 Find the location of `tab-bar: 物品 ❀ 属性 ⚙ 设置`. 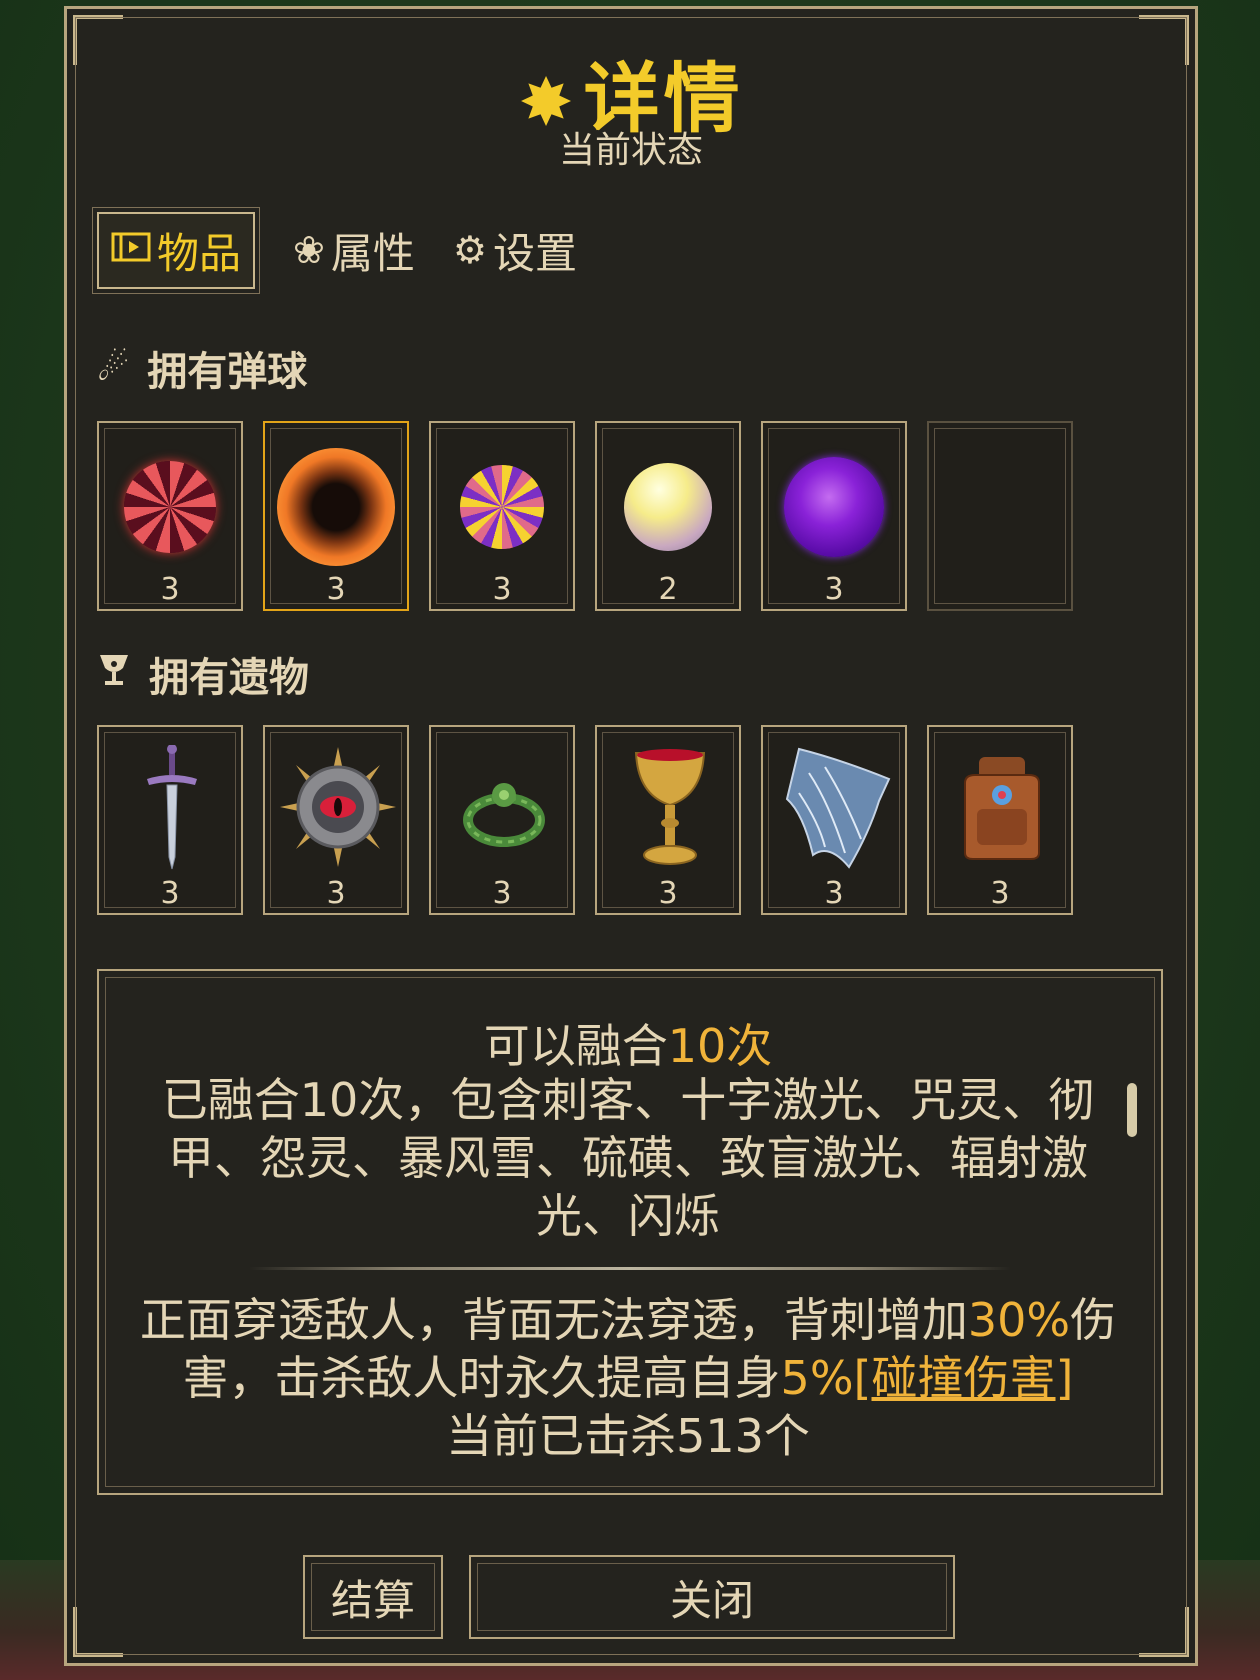

tab-bar: 物品 ❀ 属性 ⚙ 设置 is located at coordinates (353, 250).